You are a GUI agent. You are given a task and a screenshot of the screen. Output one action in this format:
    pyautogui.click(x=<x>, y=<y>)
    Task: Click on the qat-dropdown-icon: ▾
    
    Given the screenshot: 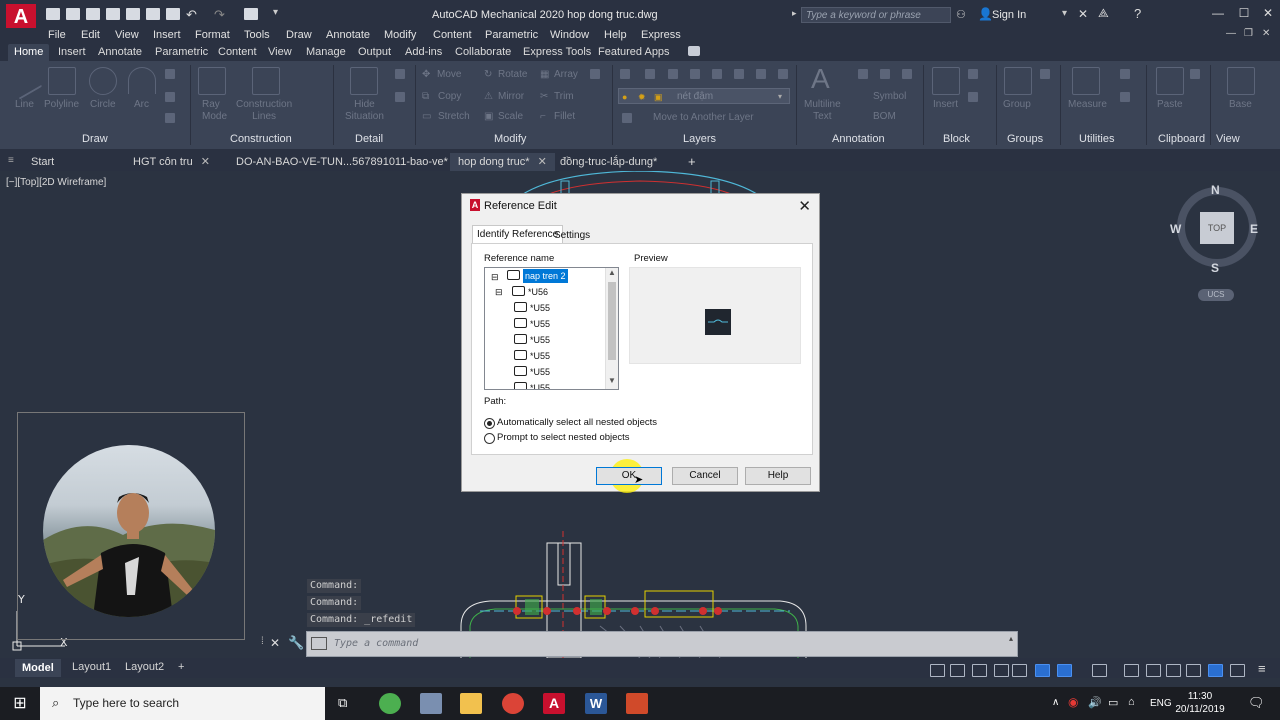 What is the action you would take?
    pyautogui.click(x=275, y=12)
    